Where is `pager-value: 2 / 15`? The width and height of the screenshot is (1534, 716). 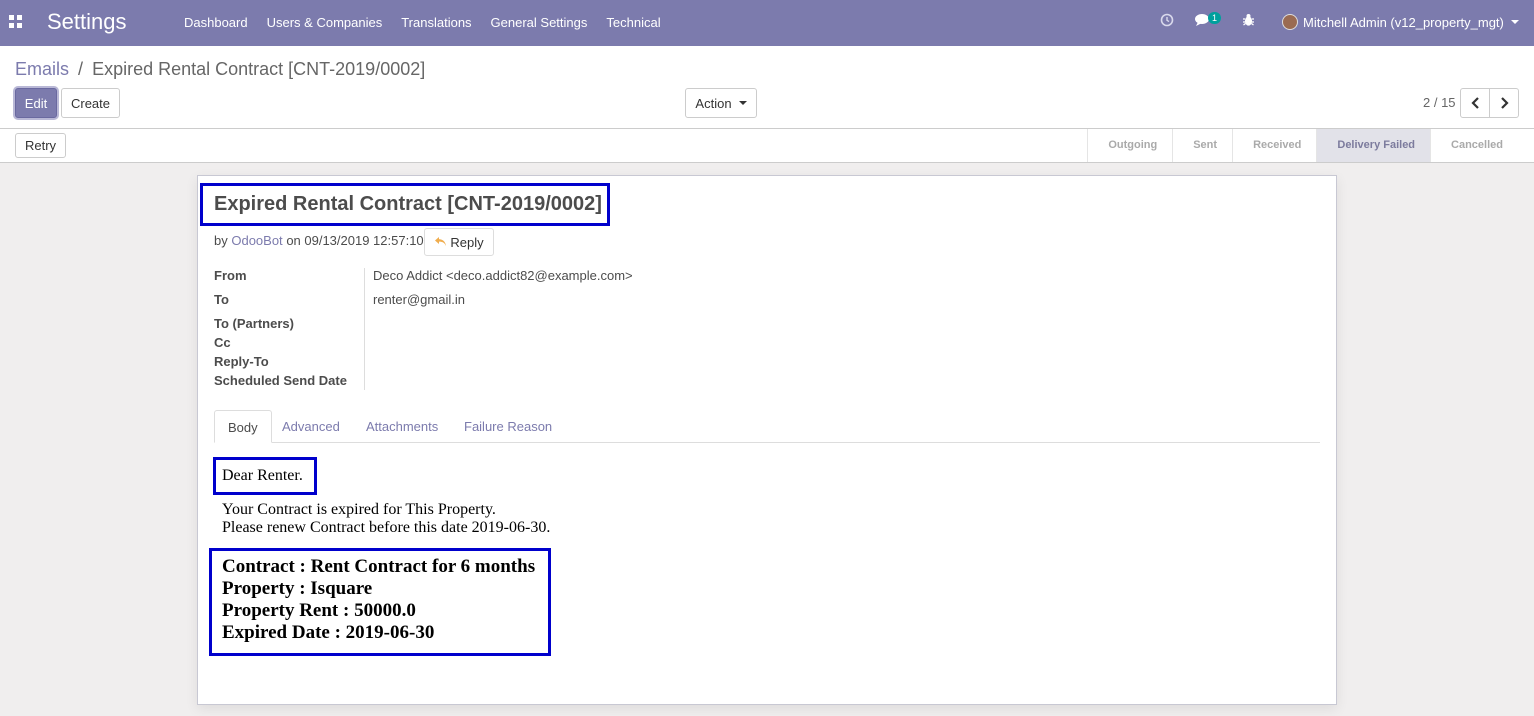
pager-value: 2 / 15 is located at coordinates (1439, 102).